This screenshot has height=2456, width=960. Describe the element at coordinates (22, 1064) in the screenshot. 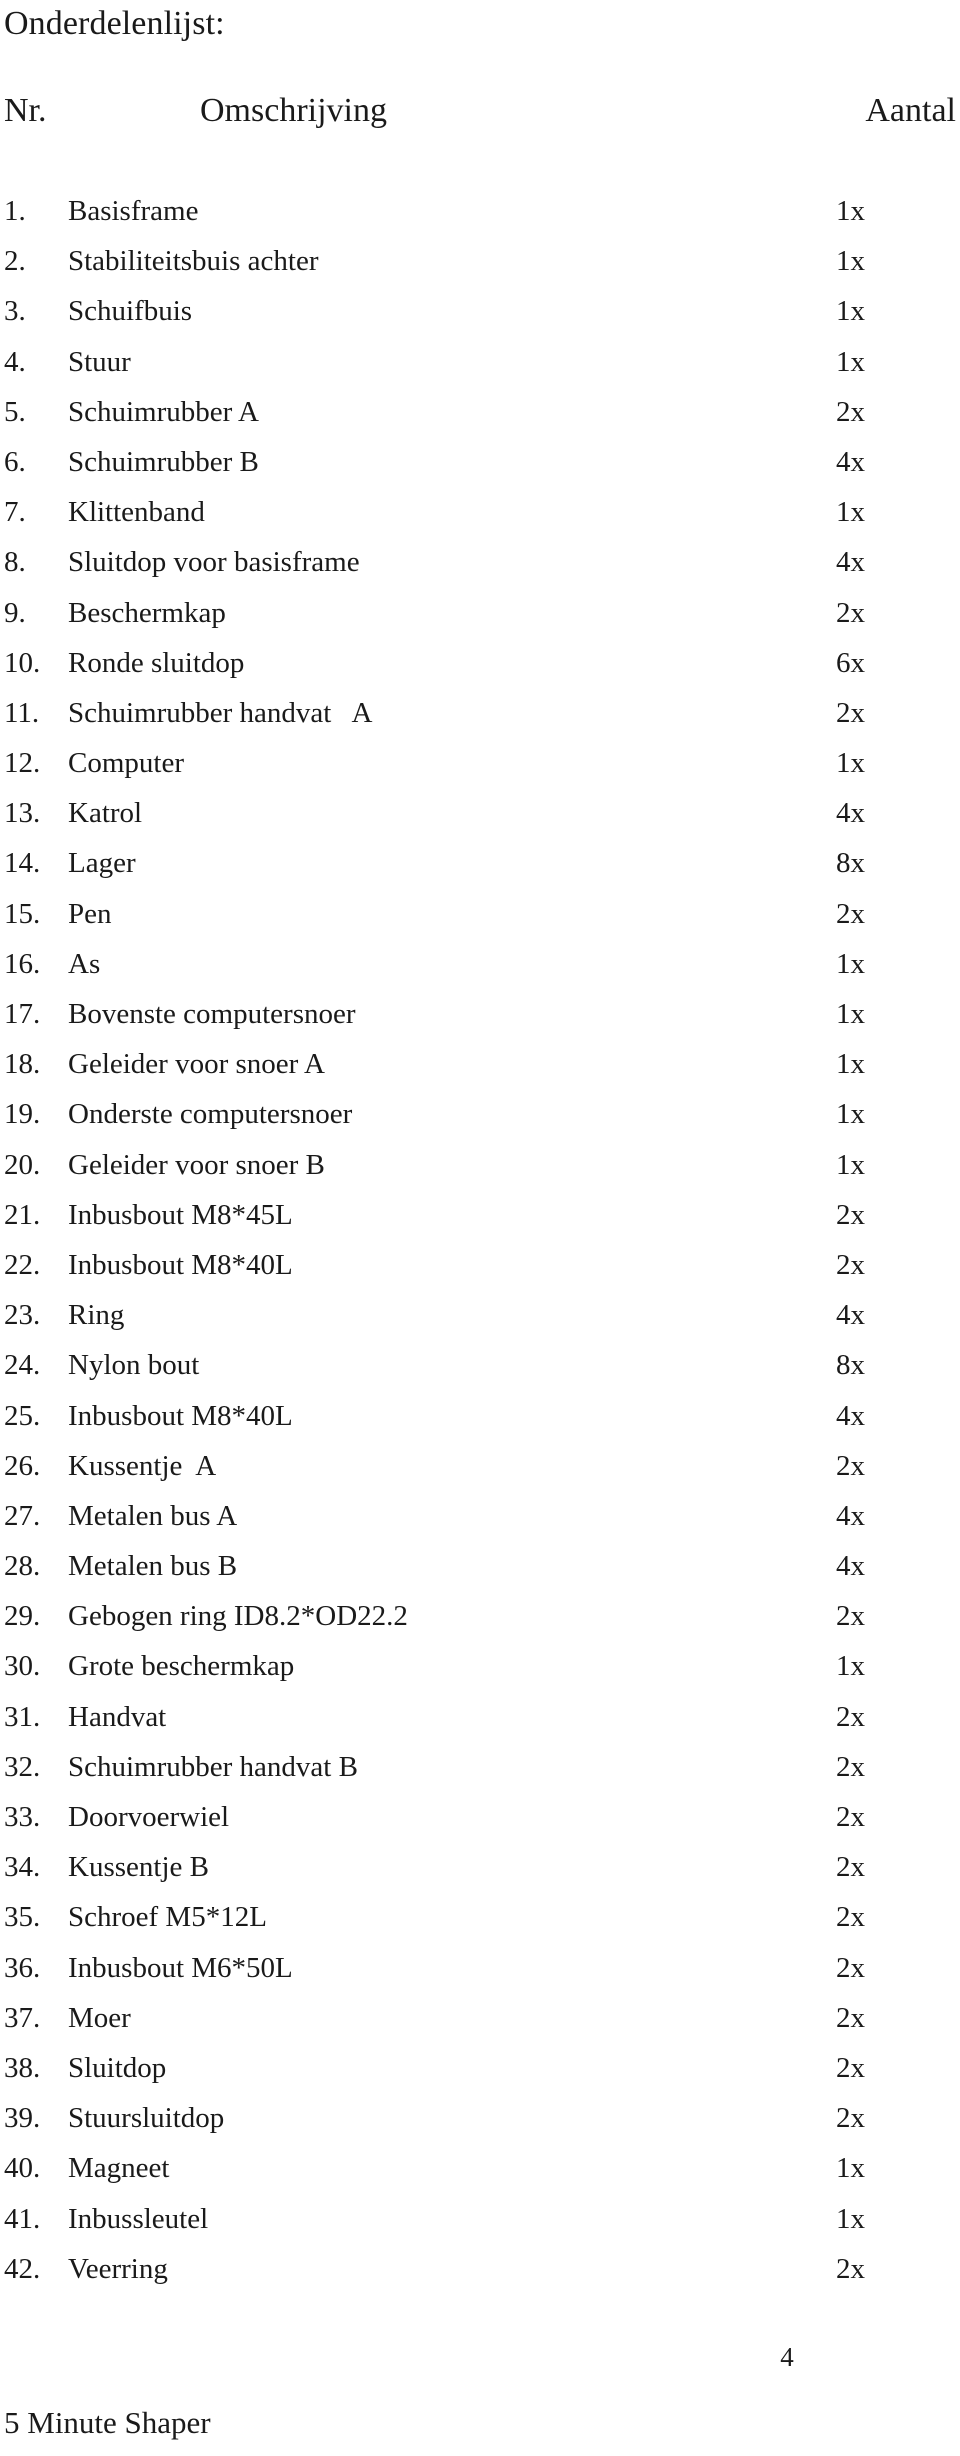

I see `cell-item-number: 18.` at that location.